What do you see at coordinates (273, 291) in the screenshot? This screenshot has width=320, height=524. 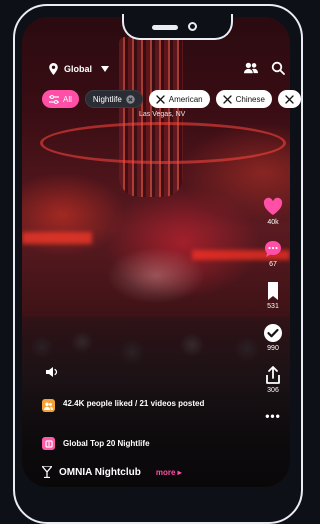 I see `bookmark-icon` at bounding box center [273, 291].